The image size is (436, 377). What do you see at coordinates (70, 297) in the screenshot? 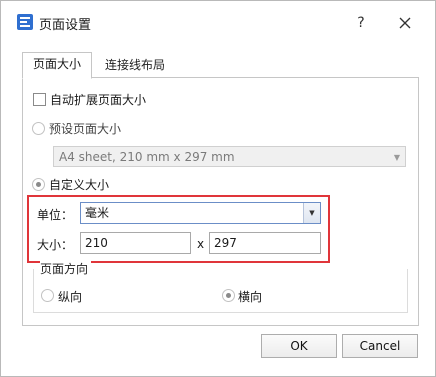
I see `portrait-label: 纵向` at bounding box center [70, 297].